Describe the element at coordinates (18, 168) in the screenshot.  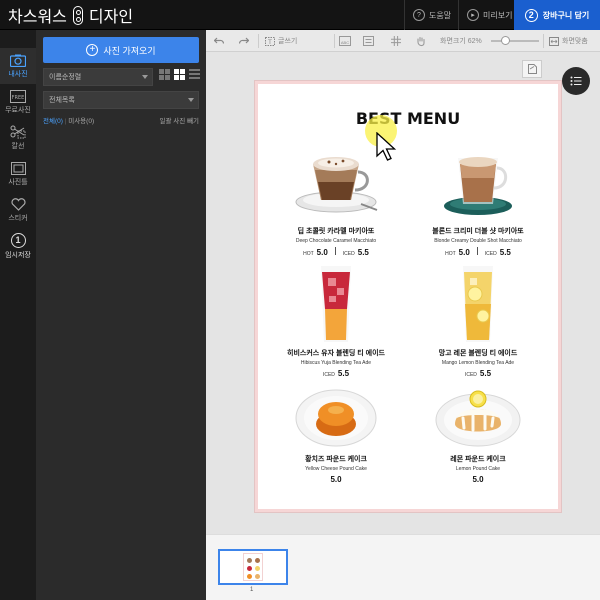
I see `frame-icon` at that location.